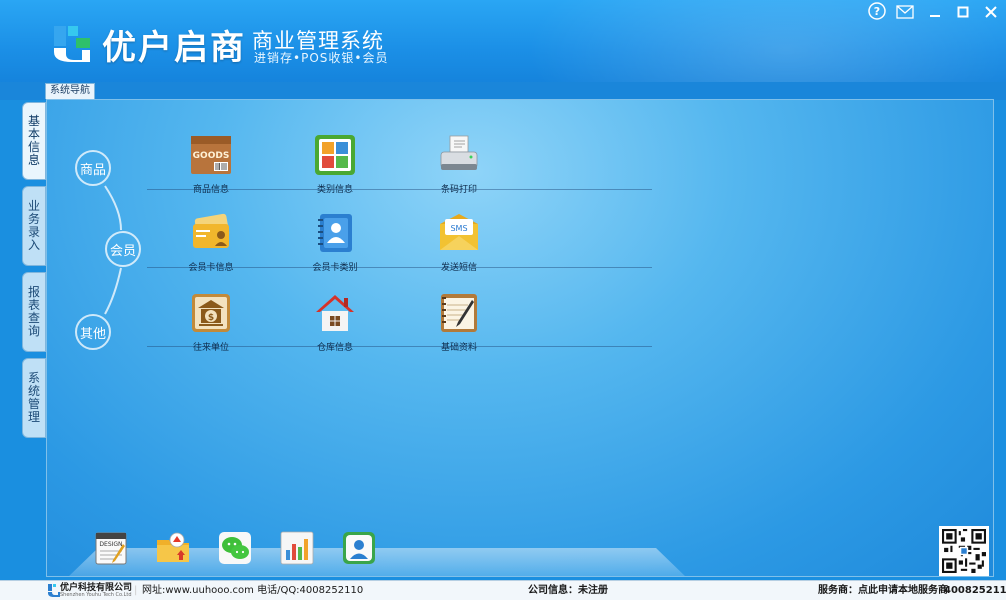 This screenshot has height=600, width=1006. What do you see at coordinates (123, 249) in the screenshot?
I see `circle-nav-member: 会员` at bounding box center [123, 249].